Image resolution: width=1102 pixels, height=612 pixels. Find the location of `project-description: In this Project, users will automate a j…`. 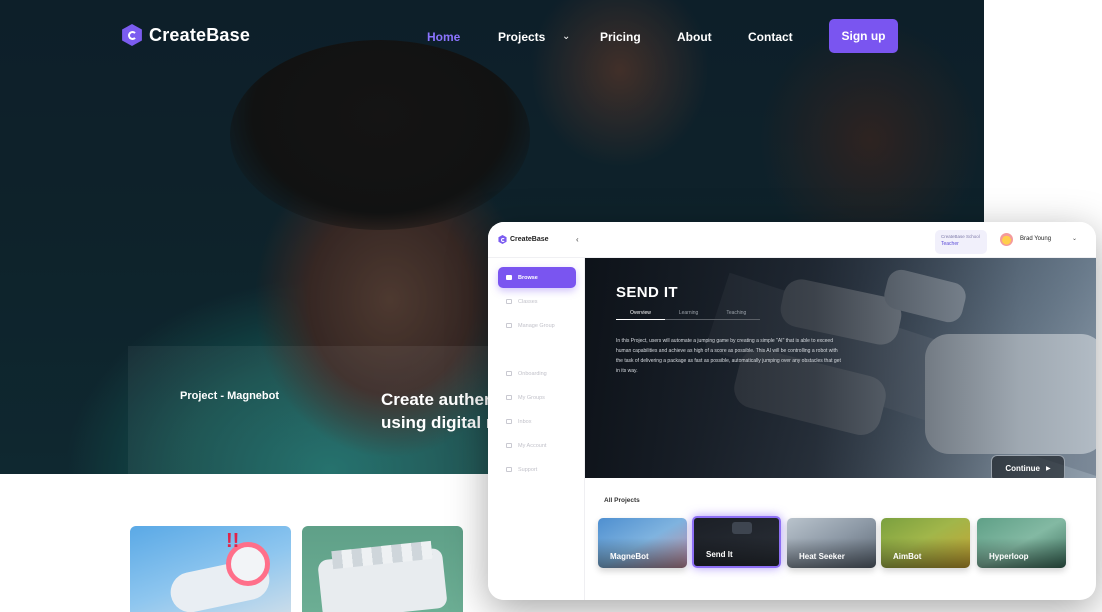

project-description: In this Project, users will automate a j… is located at coordinates (728, 356).